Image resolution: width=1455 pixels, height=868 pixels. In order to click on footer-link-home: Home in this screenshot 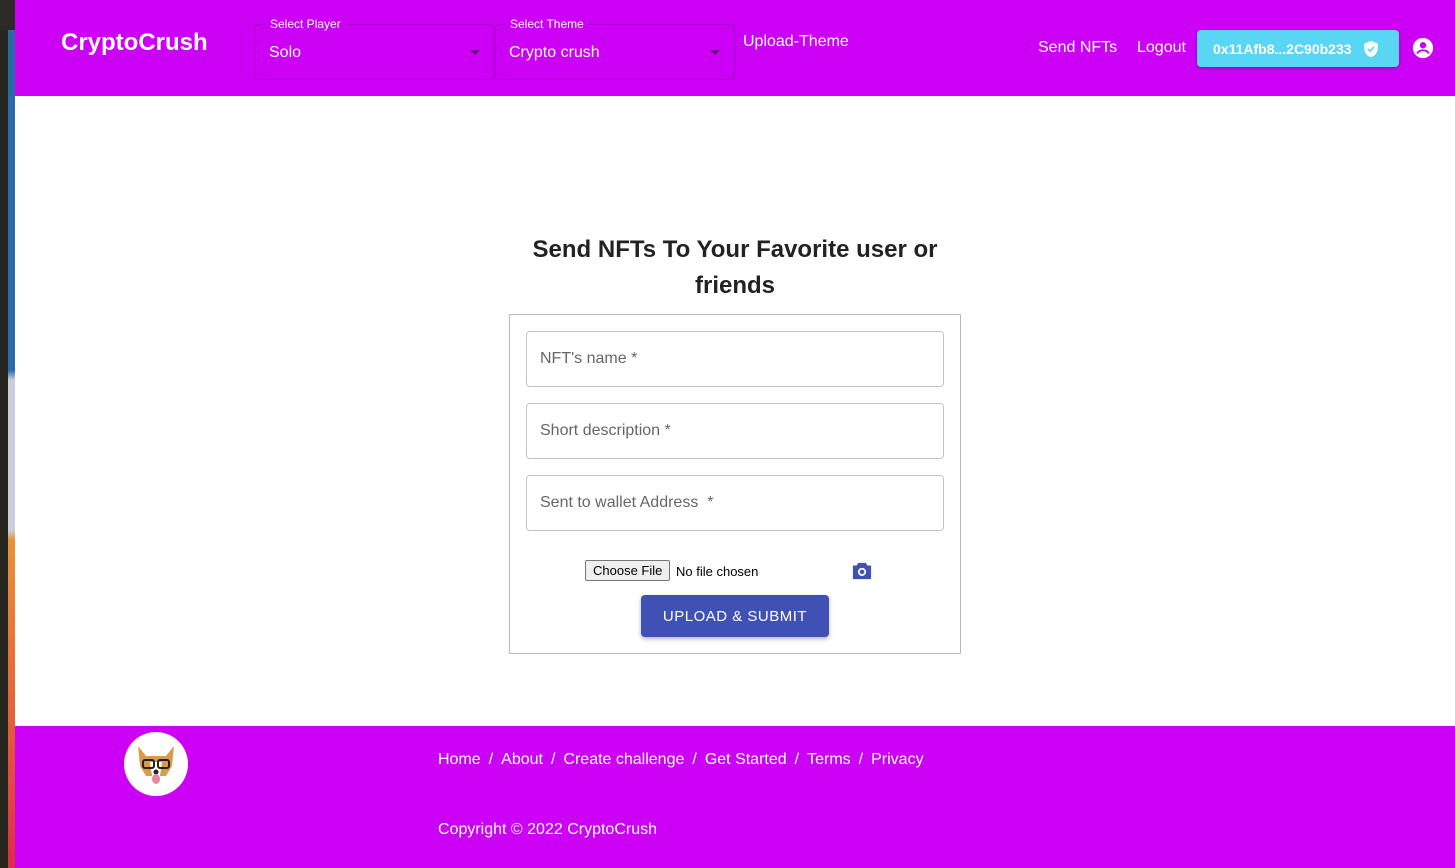, I will do `click(459, 760)`.